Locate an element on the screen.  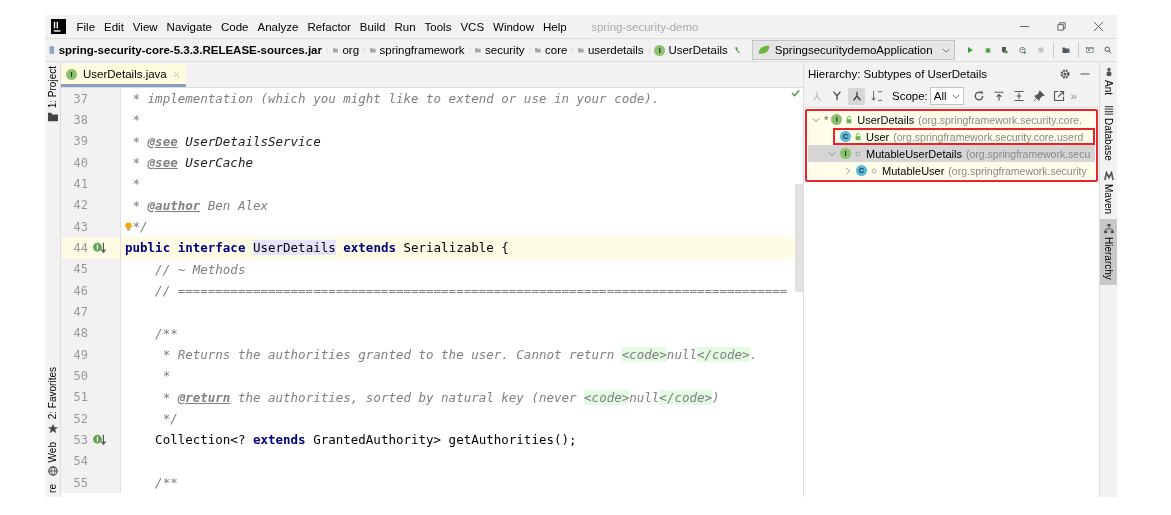
menu-item: Build is located at coordinates (372, 26).